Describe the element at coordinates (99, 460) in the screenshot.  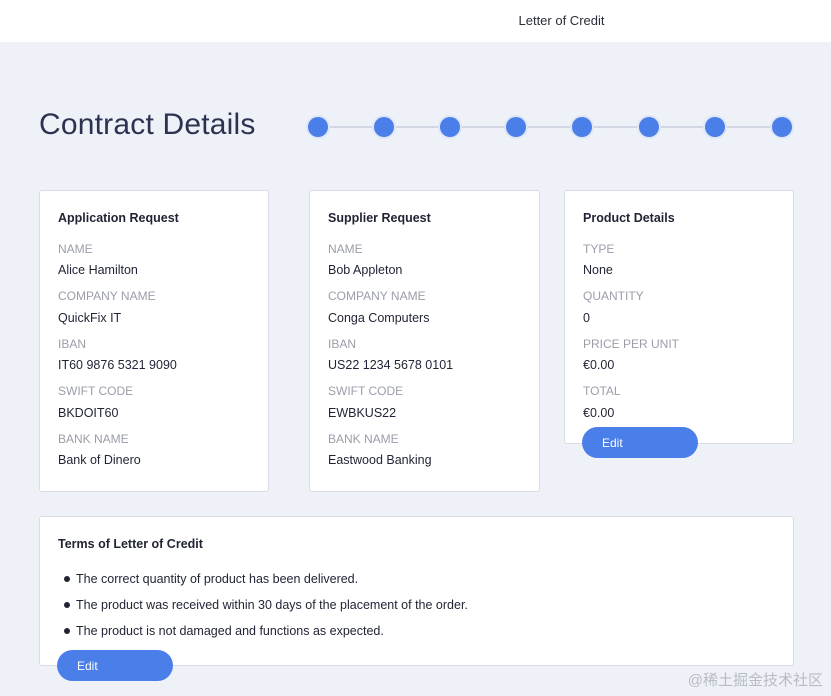
I see `field-value-bank: Bank of Dinero` at that location.